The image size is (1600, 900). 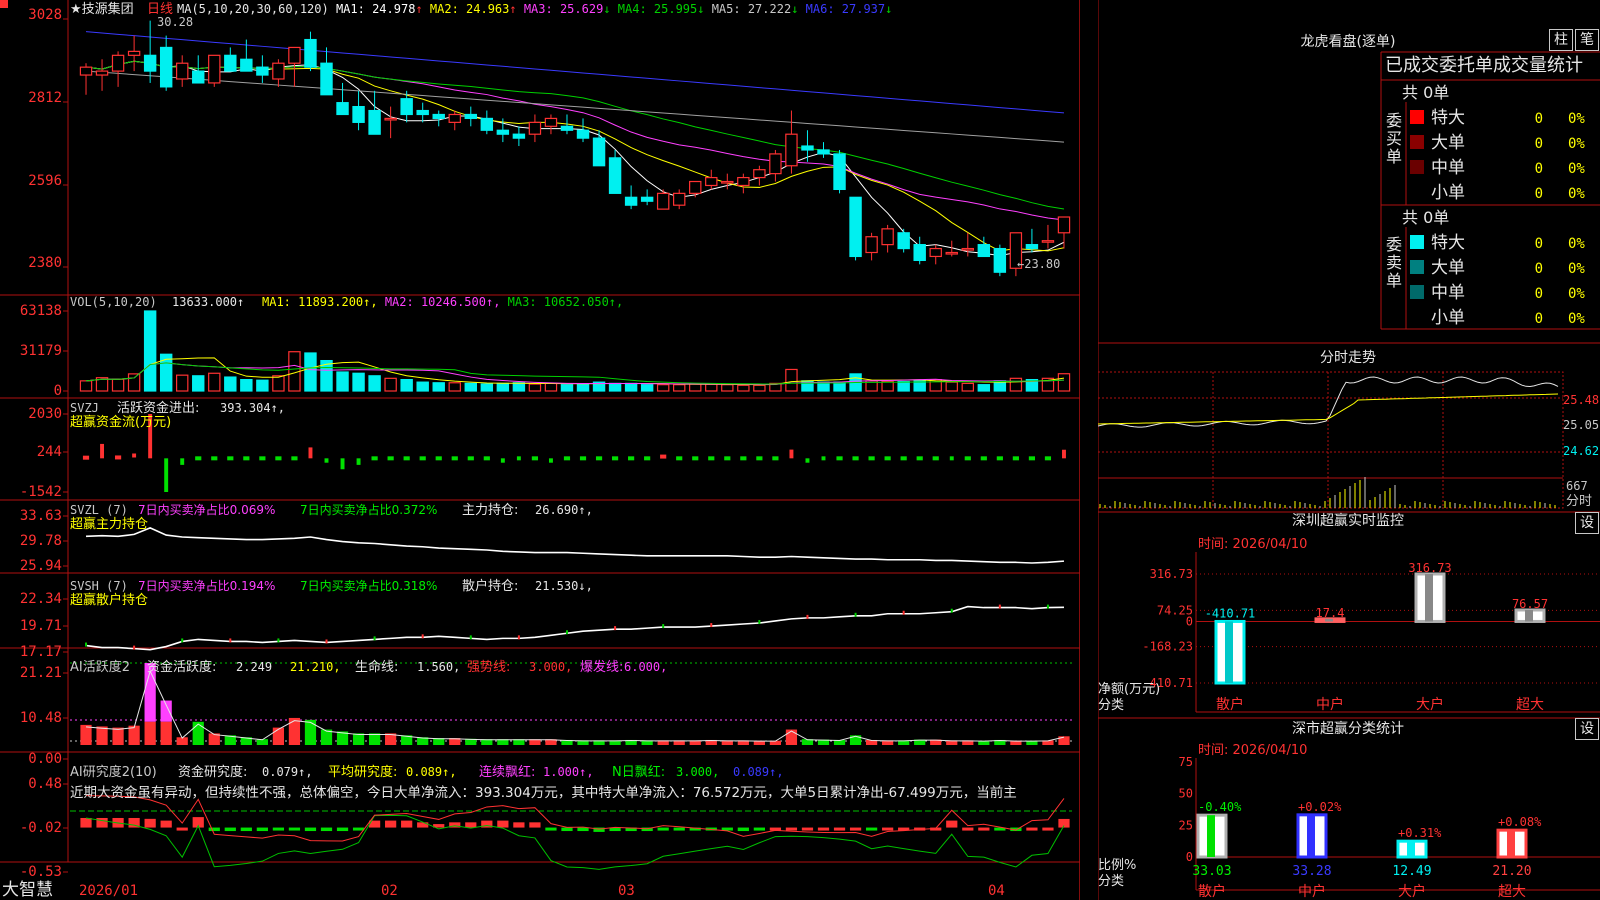 I want to click on svzj-value: 393.304↑,, so click(x=252, y=408).